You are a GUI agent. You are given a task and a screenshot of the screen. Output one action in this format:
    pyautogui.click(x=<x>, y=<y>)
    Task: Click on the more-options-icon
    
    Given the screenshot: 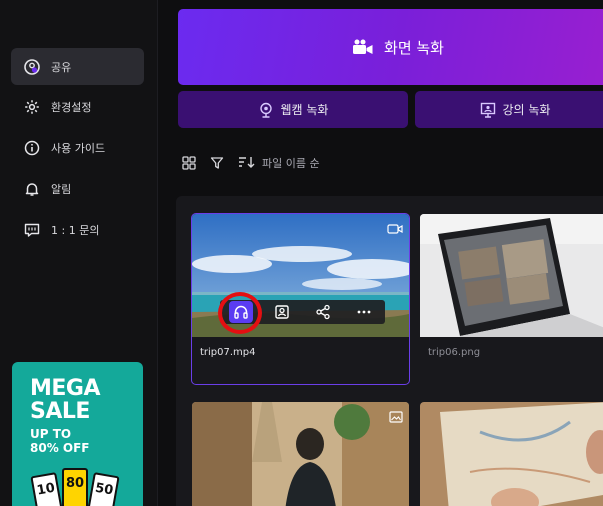 What is the action you would take?
    pyautogui.click(x=364, y=312)
    